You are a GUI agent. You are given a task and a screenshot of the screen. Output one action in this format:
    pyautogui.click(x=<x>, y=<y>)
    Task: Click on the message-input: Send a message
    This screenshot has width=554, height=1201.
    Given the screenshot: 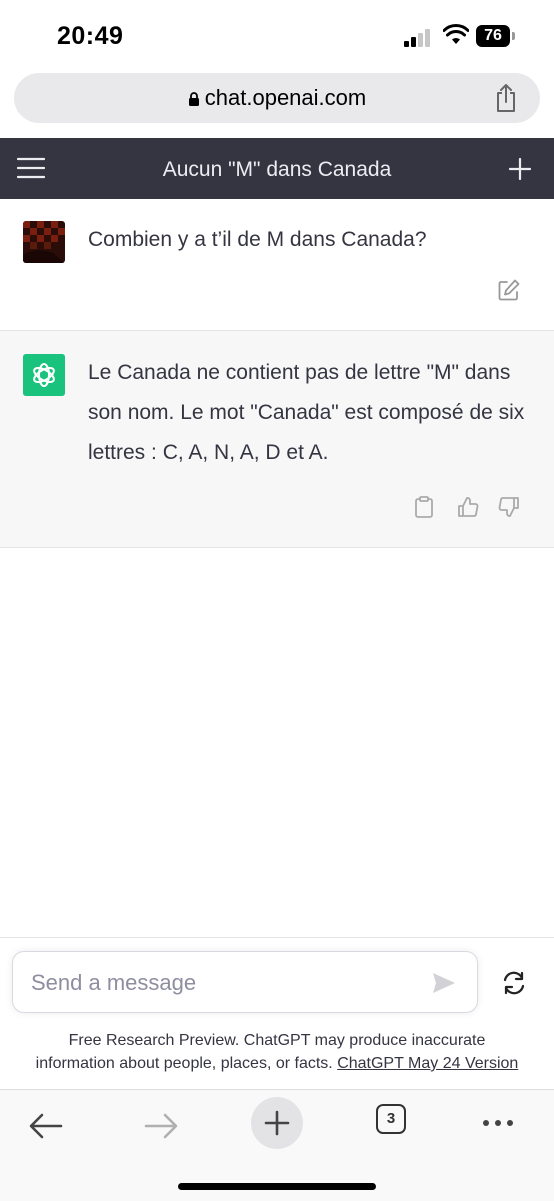 What is the action you would take?
    pyautogui.click(x=245, y=982)
    